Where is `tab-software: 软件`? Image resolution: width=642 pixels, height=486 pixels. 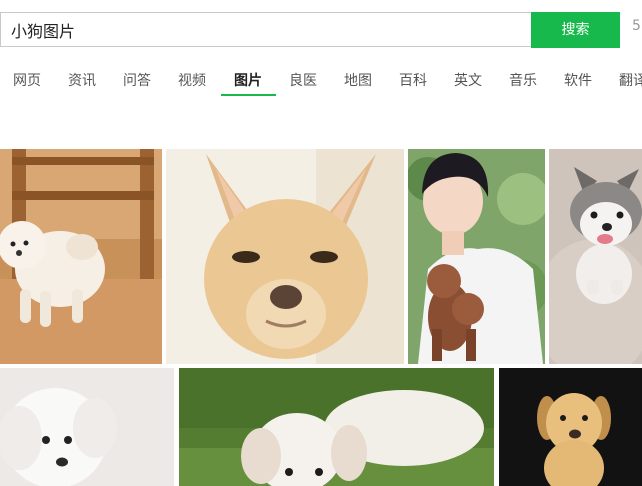
tab-software: 软件 is located at coordinates (578, 80).